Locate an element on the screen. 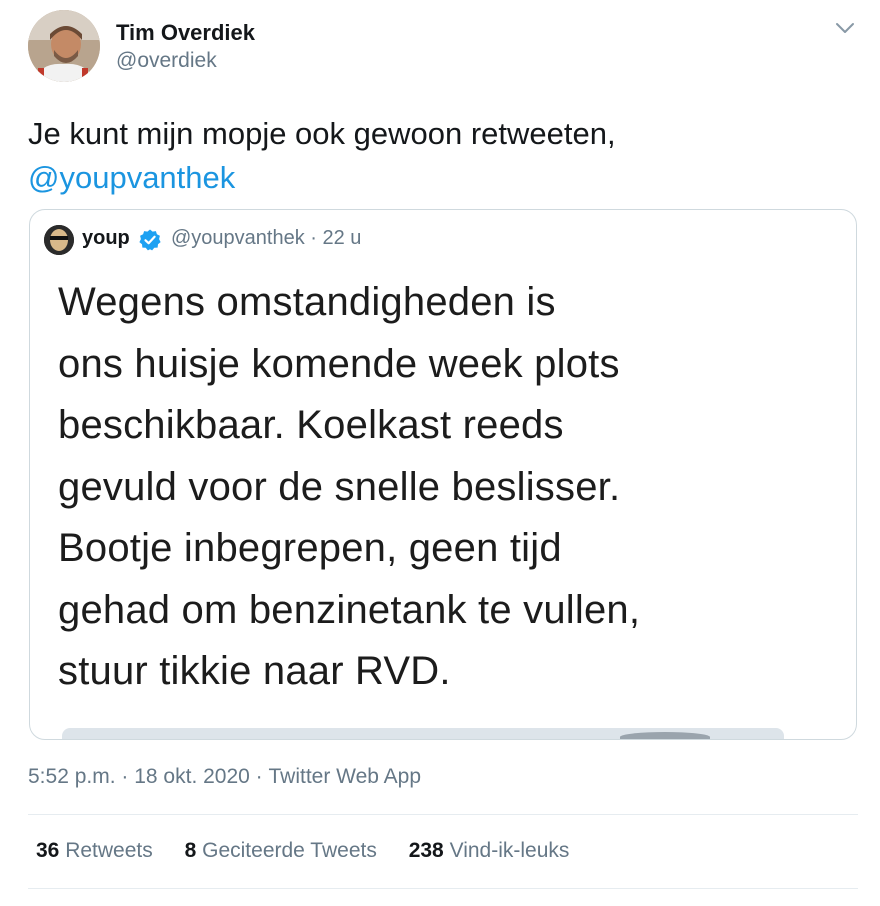 This screenshot has width=880, height=906. tweet-date: 18 okt. 2020 is located at coordinates (192, 777).